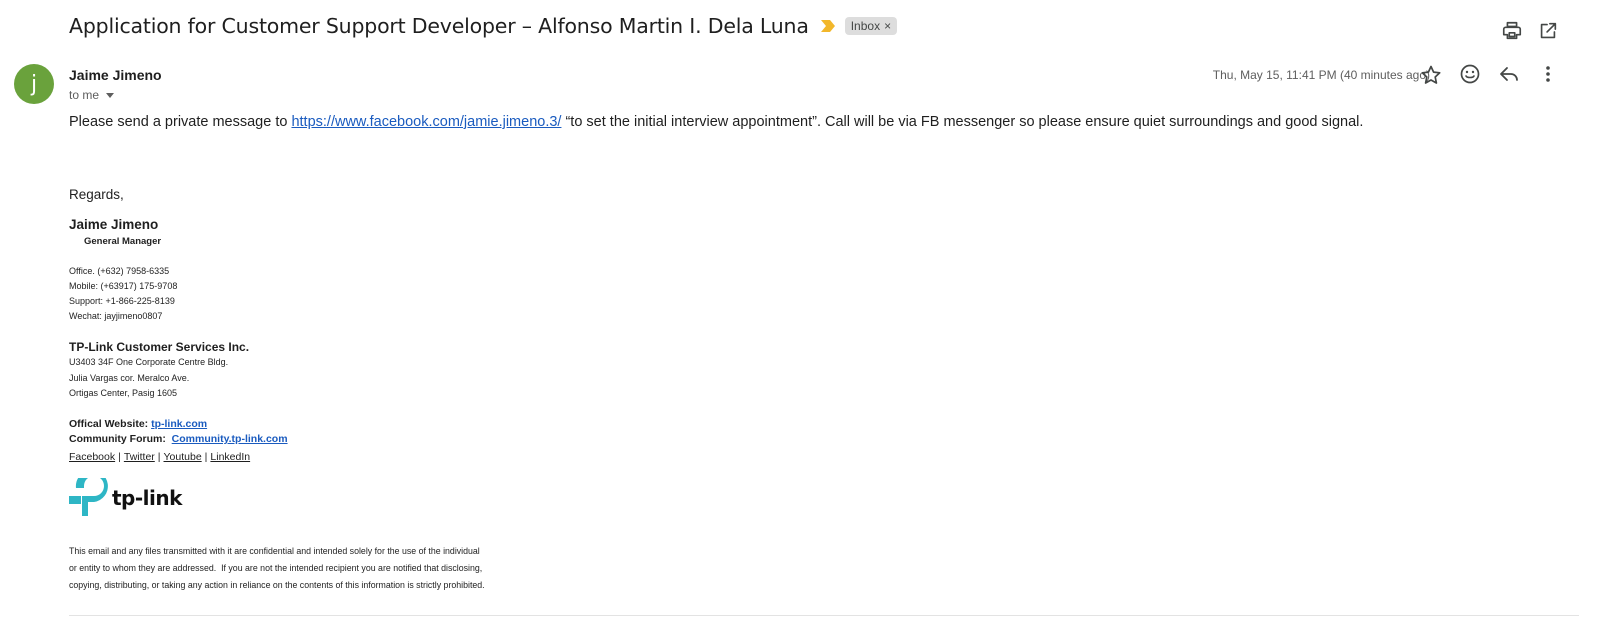 The height and width of the screenshot is (630, 1600). I want to click on tp-link-logo-text: tp-link, so click(147, 498).